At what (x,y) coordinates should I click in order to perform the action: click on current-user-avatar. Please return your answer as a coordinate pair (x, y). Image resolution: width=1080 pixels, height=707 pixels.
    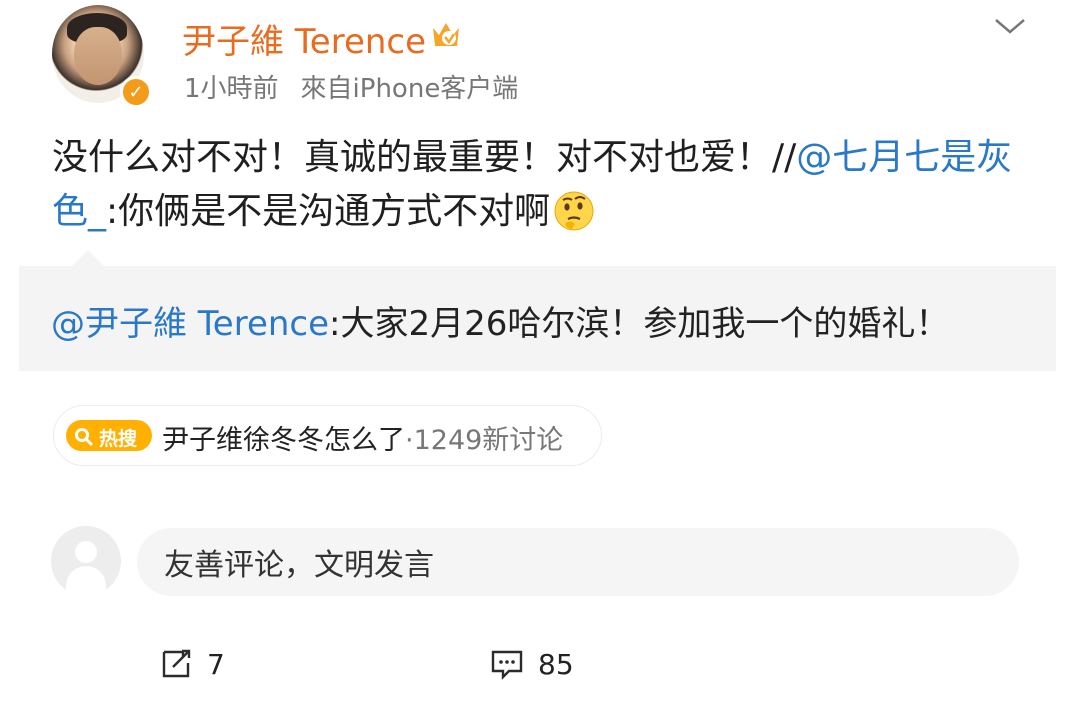
    Looking at the image, I should click on (86, 561).